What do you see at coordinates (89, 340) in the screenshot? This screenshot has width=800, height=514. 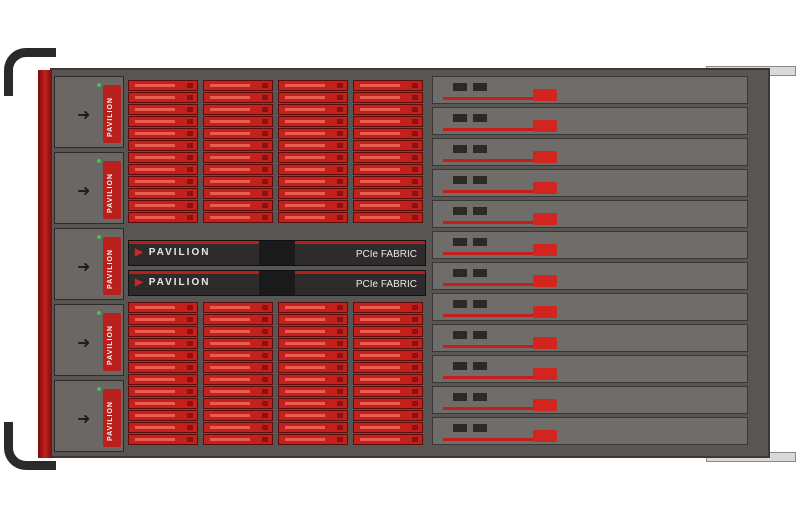 I see `psu-4: ➜ PAVILION` at bounding box center [89, 340].